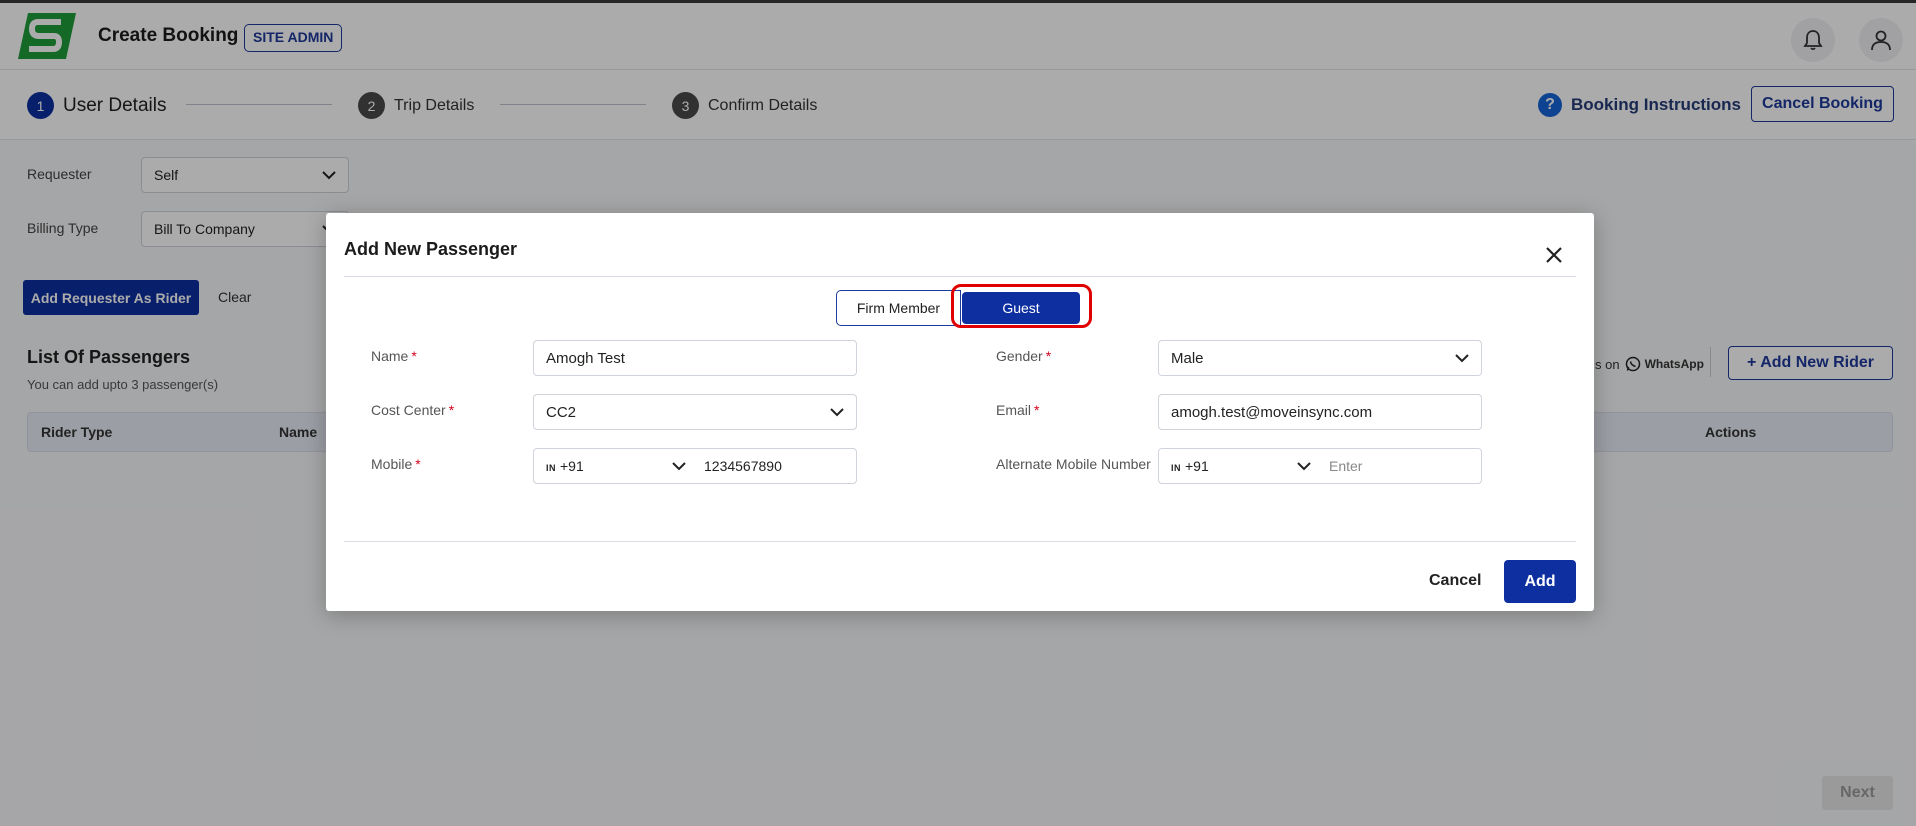 The height and width of the screenshot is (826, 1916). What do you see at coordinates (1073, 464) in the screenshot?
I see `alternate-mobile-label: Alternate Mobile Number` at bounding box center [1073, 464].